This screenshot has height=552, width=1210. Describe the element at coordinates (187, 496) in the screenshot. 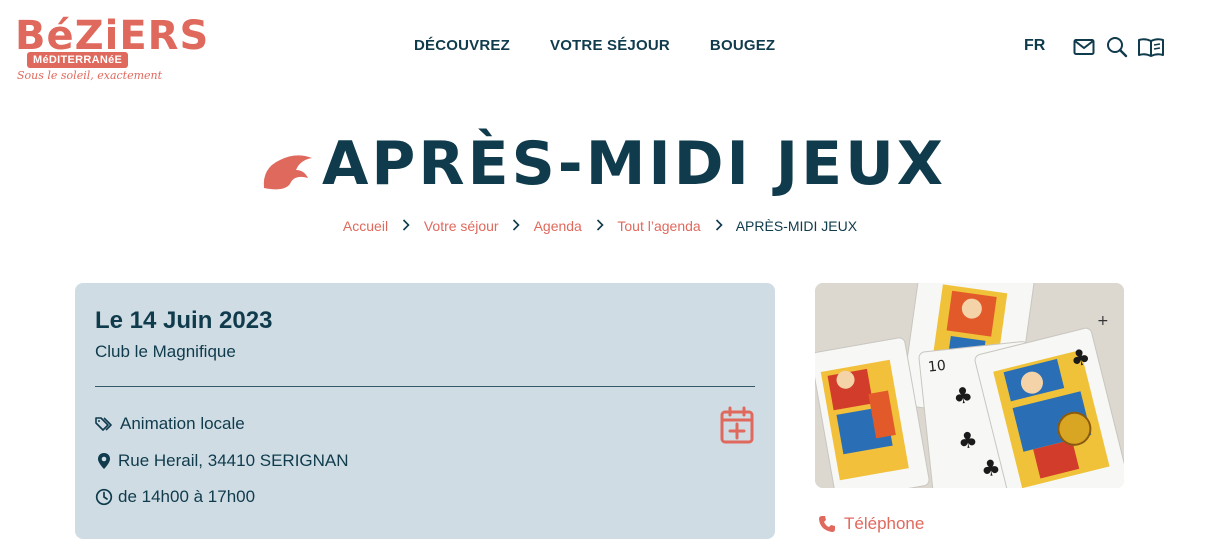

I see `event-hours: de 14h00 à 17h00` at that location.